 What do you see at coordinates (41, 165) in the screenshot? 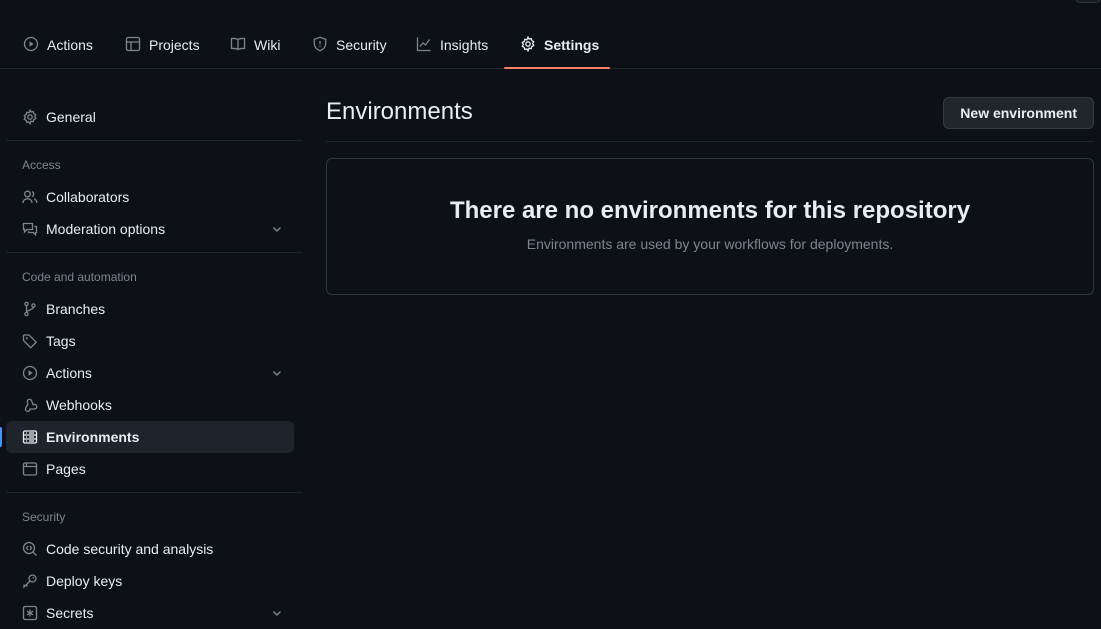
I see `group-heading-access: Access` at bounding box center [41, 165].